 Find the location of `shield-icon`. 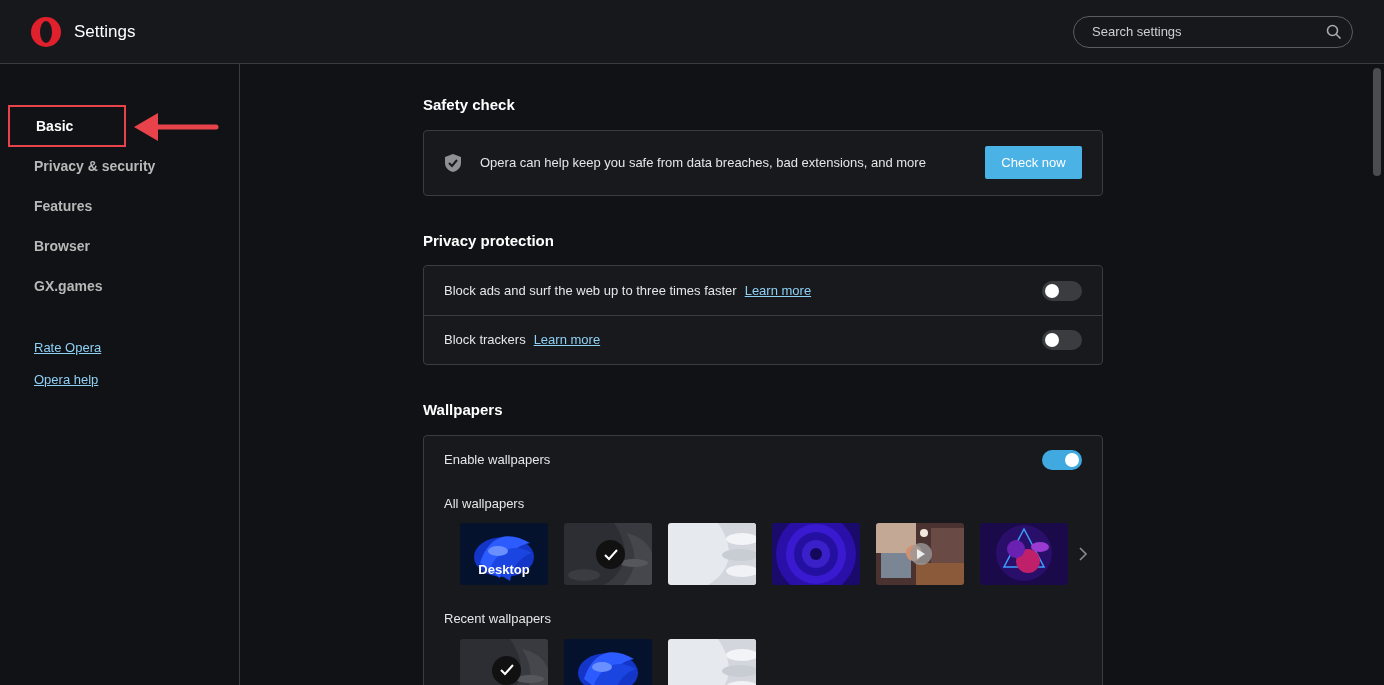

shield-icon is located at coordinates (453, 162).